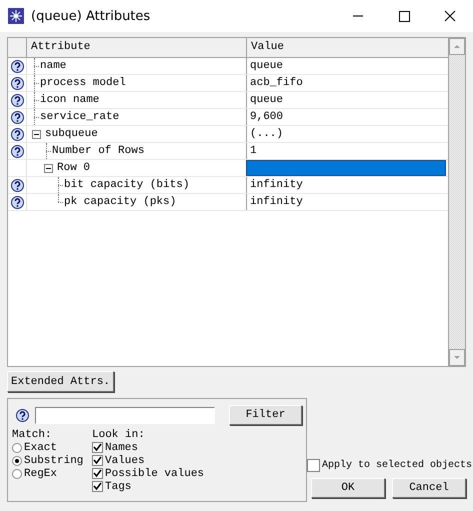  I want to click on apply-label: Apply to selected objects, so click(397, 465).